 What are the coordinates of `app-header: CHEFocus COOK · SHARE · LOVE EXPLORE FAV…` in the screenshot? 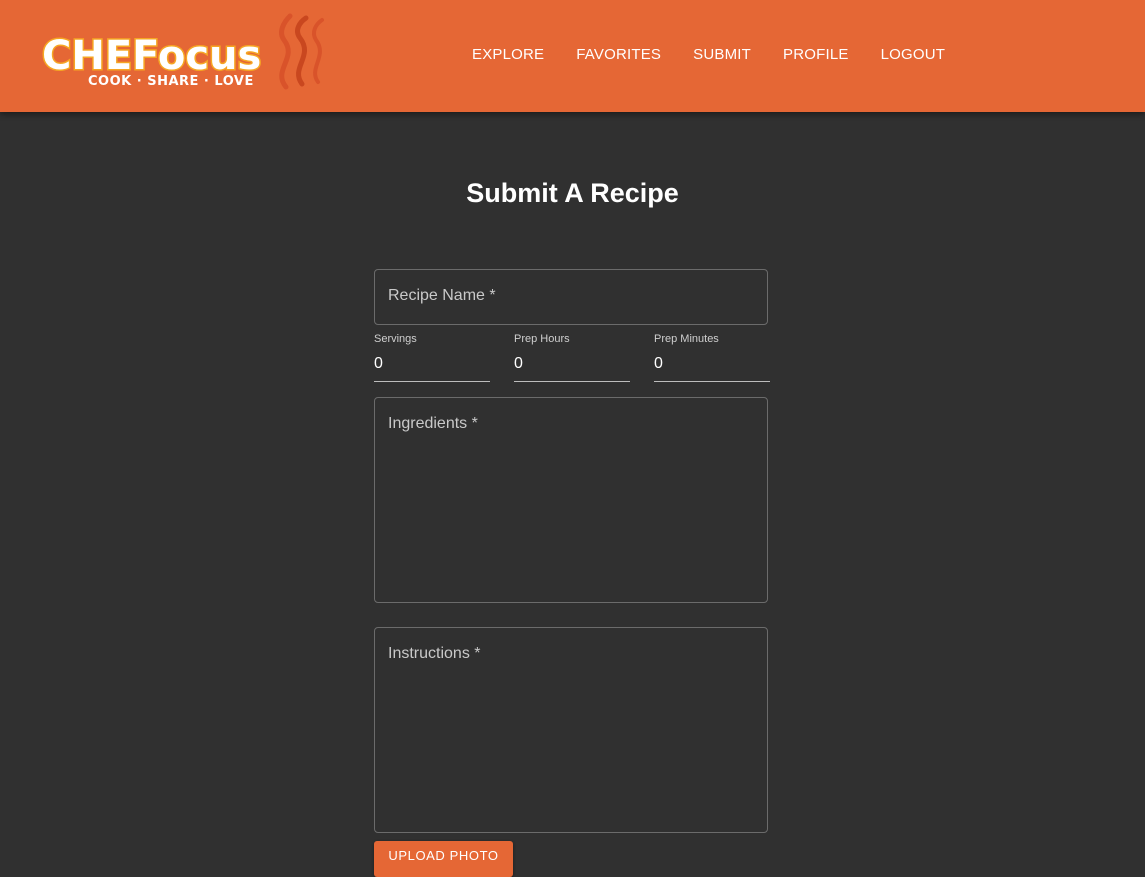 It's located at (572, 56).